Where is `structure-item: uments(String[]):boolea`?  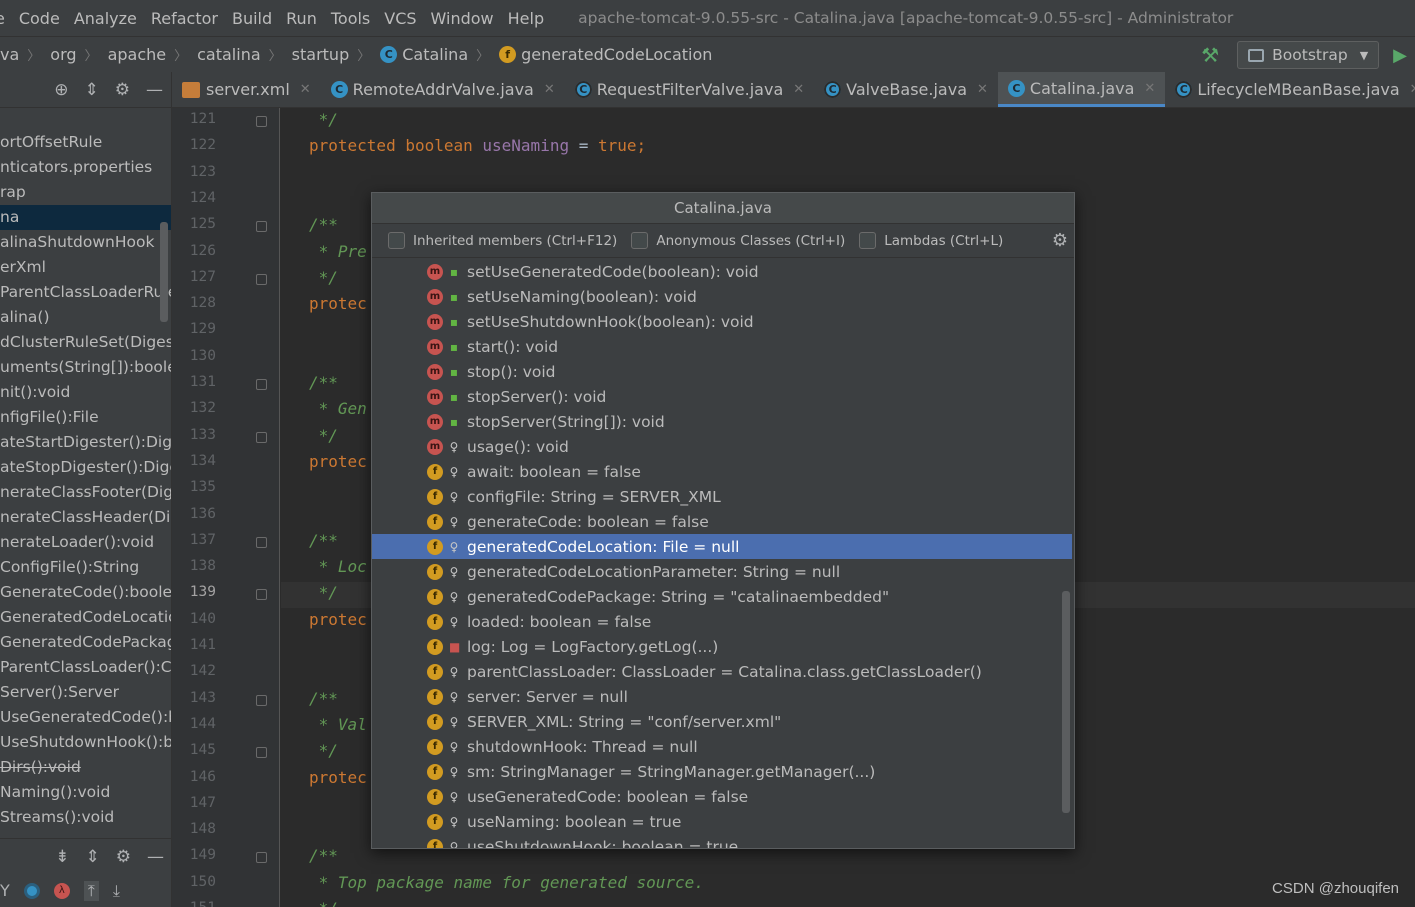
structure-item: uments(String[]):boolea is located at coordinates (85, 367).